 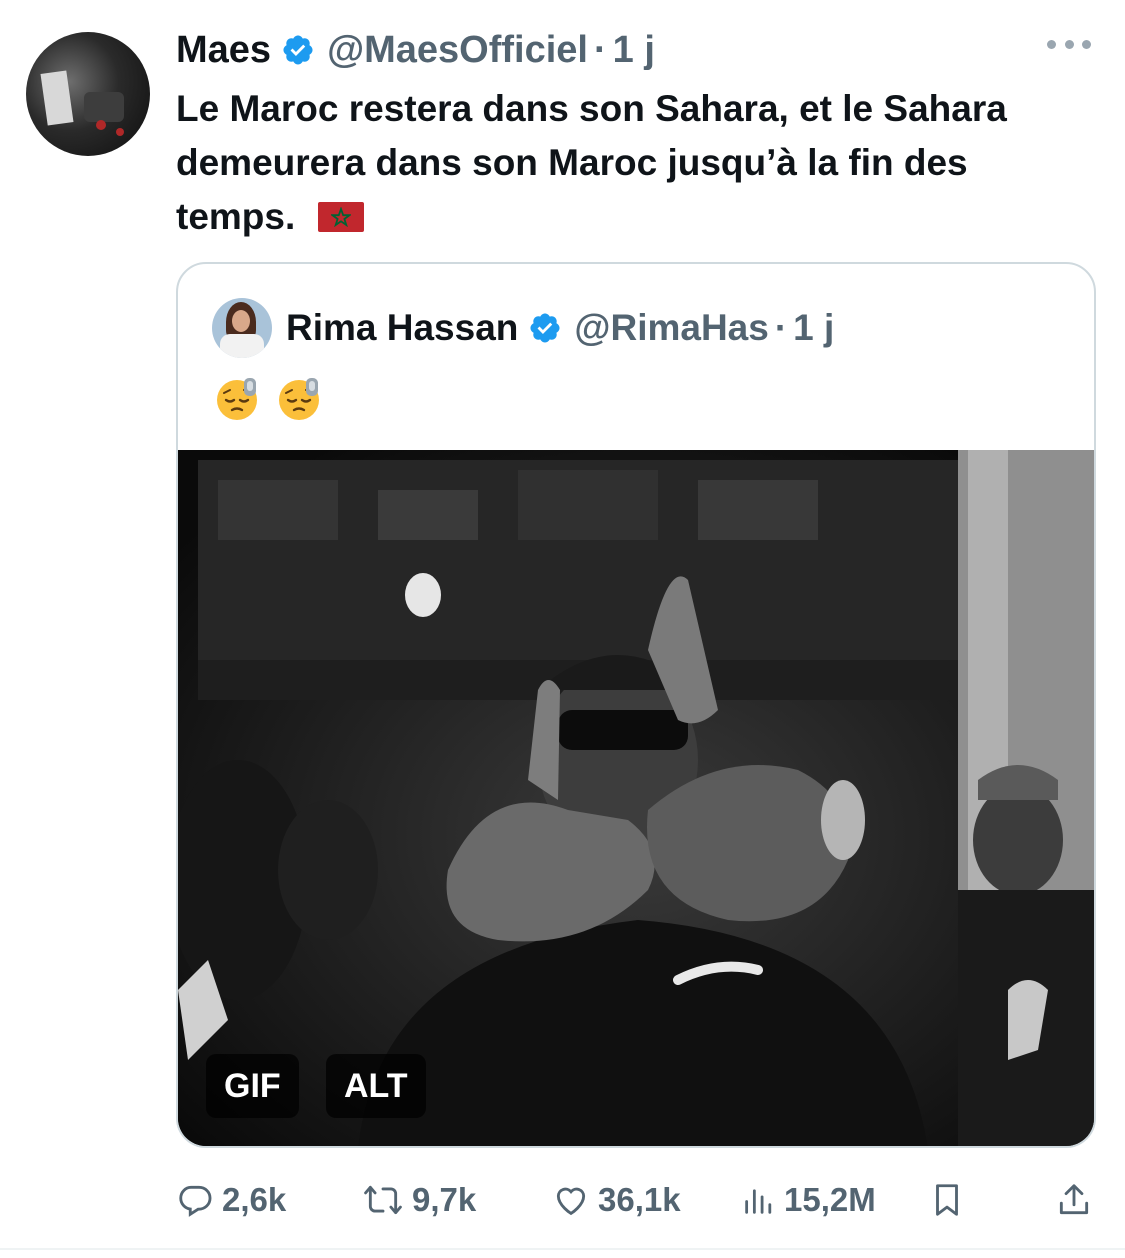 What do you see at coordinates (88, 94) in the screenshot?
I see `author-avatar` at bounding box center [88, 94].